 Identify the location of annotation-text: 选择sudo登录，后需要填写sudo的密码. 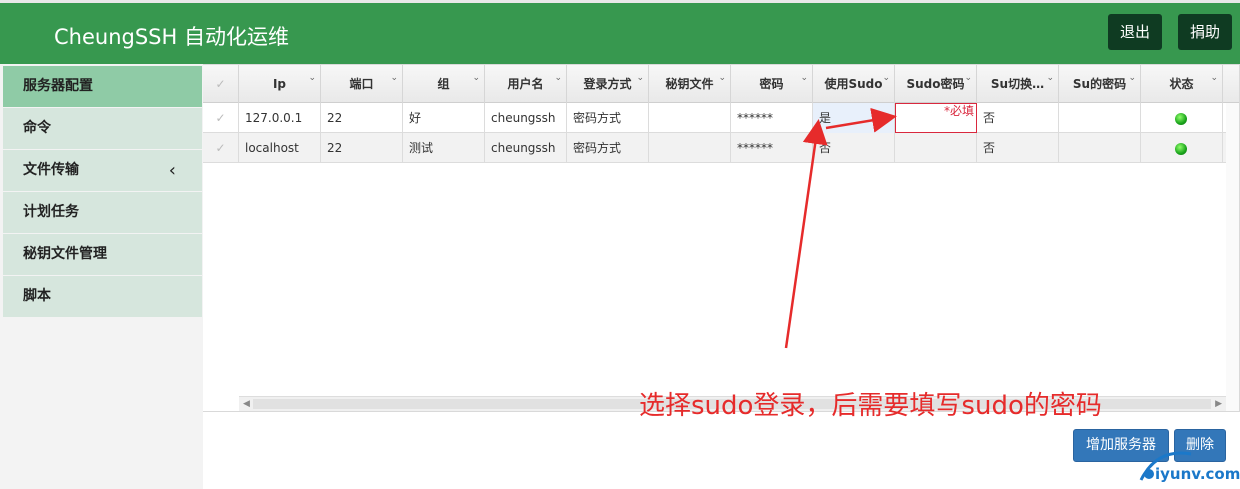
(870, 406).